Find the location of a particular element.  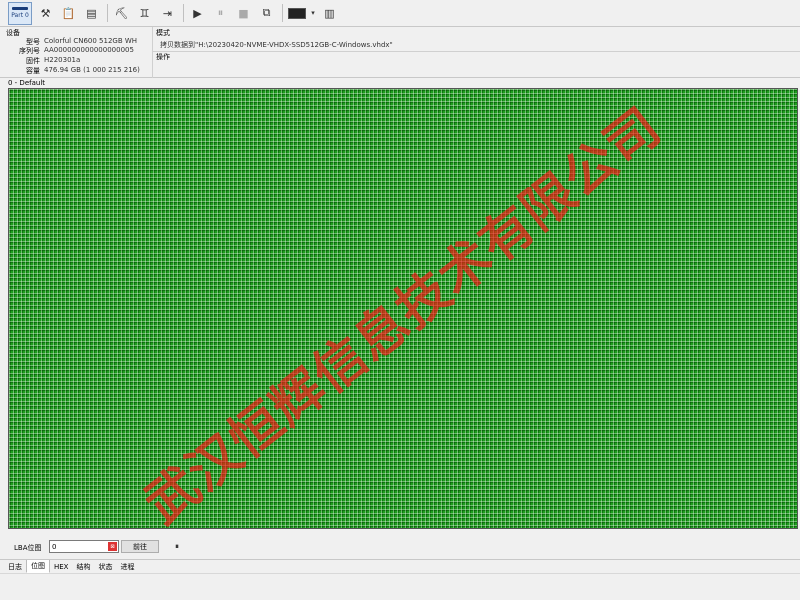

lba-label: LBA位图 is located at coordinates (28, 548).